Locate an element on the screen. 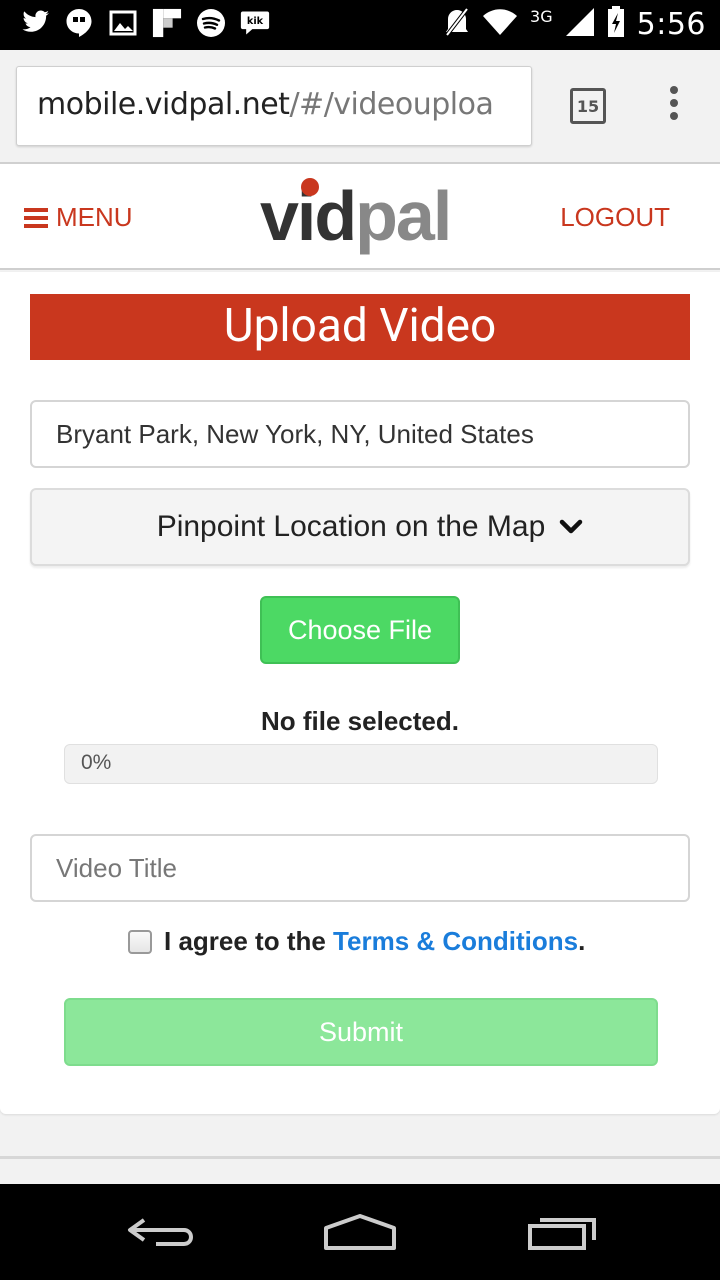  menu-button: MENU is located at coordinates (78, 217).